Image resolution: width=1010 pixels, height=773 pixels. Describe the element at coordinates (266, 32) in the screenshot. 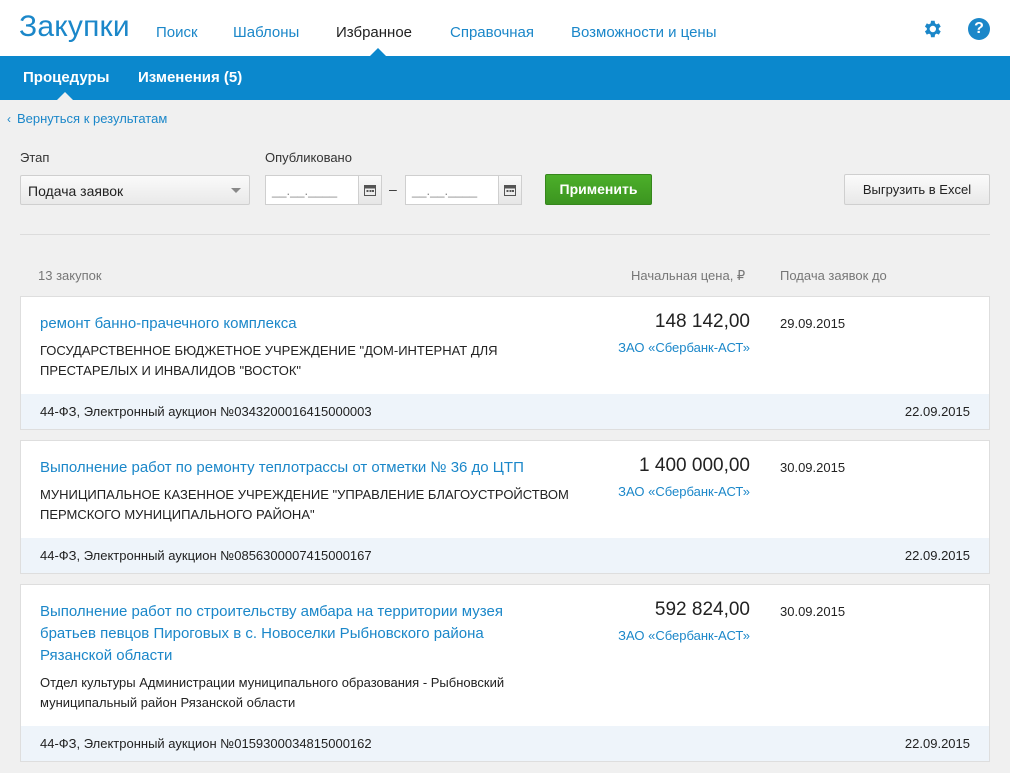

I see `nav-templates: Шаблоны` at that location.